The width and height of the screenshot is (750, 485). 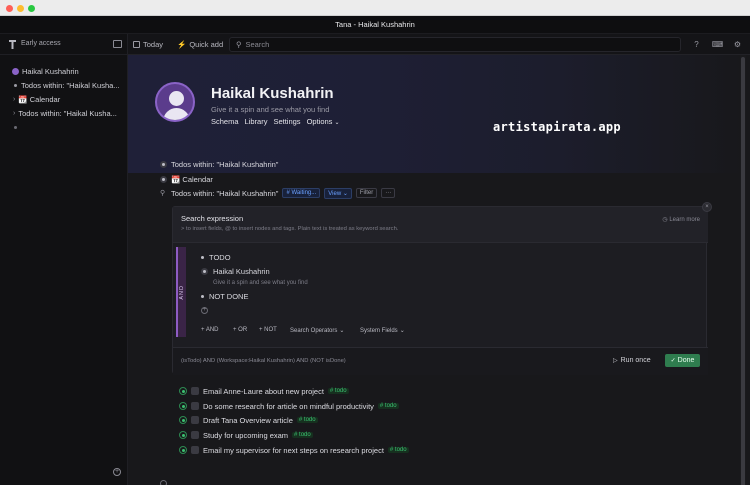 What do you see at coordinates (210, 330) in the screenshot?
I see `add-and-button: + AND` at bounding box center [210, 330].